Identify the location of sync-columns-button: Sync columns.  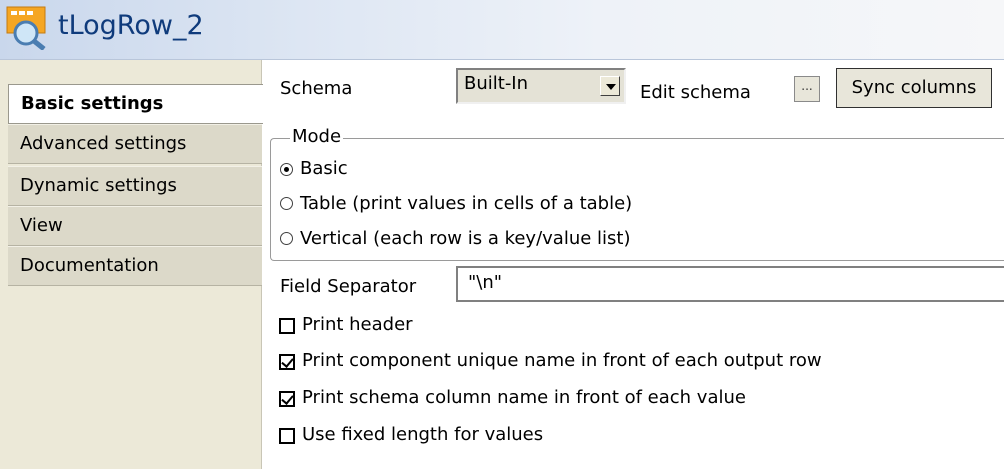
(914, 88).